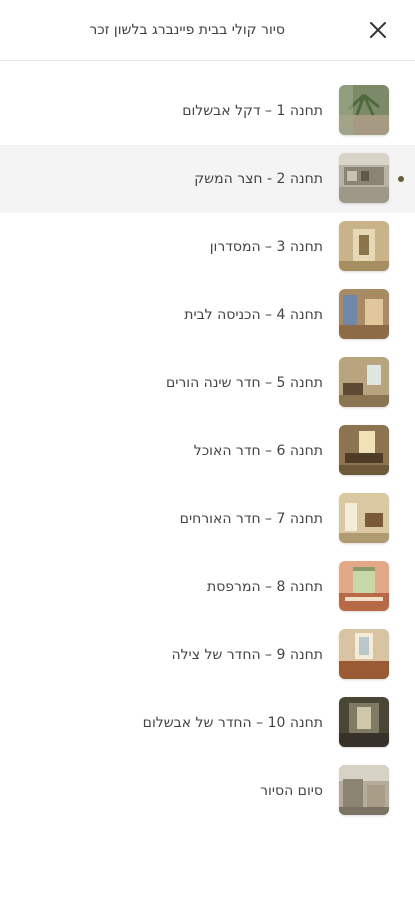 This screenshot has height=900, width=415. Describe the element at coordinates (291, 791) in the screenshot. I see `stop-label: סיום הסיור` at that location.